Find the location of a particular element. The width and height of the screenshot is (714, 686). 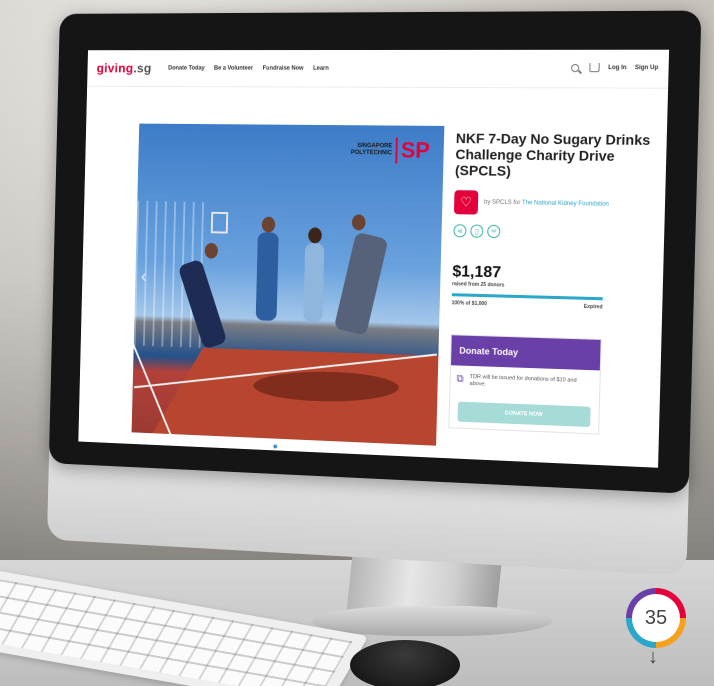

org-by-prefix: by SPCLS for is located at coordinates (502, 203).